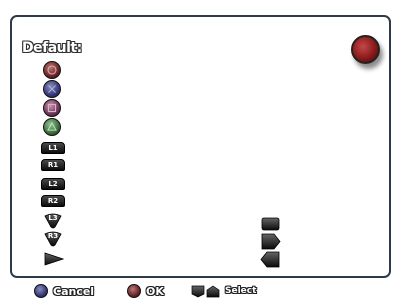 The height and width of the screenshot is (300, 400). What do you see at coordinates (53, 201) in the screenshot?
I see `r2-button: R2` at bounding box center [53, 201].